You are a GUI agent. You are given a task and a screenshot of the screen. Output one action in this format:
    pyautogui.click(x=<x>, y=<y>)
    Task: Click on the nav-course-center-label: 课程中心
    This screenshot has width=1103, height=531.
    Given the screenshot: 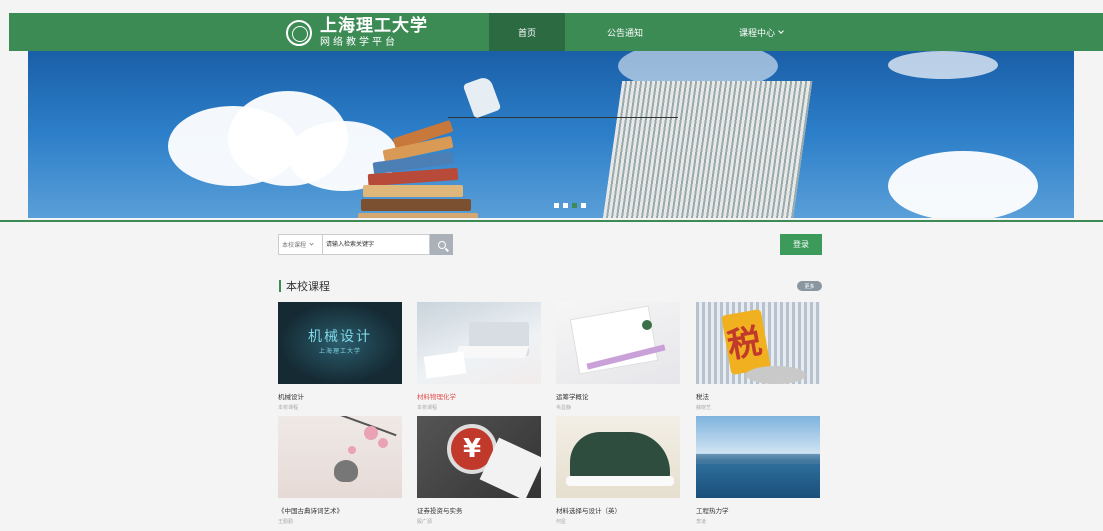 What is the action you would take?
    pyautogui.click(x=756, y=33)
    